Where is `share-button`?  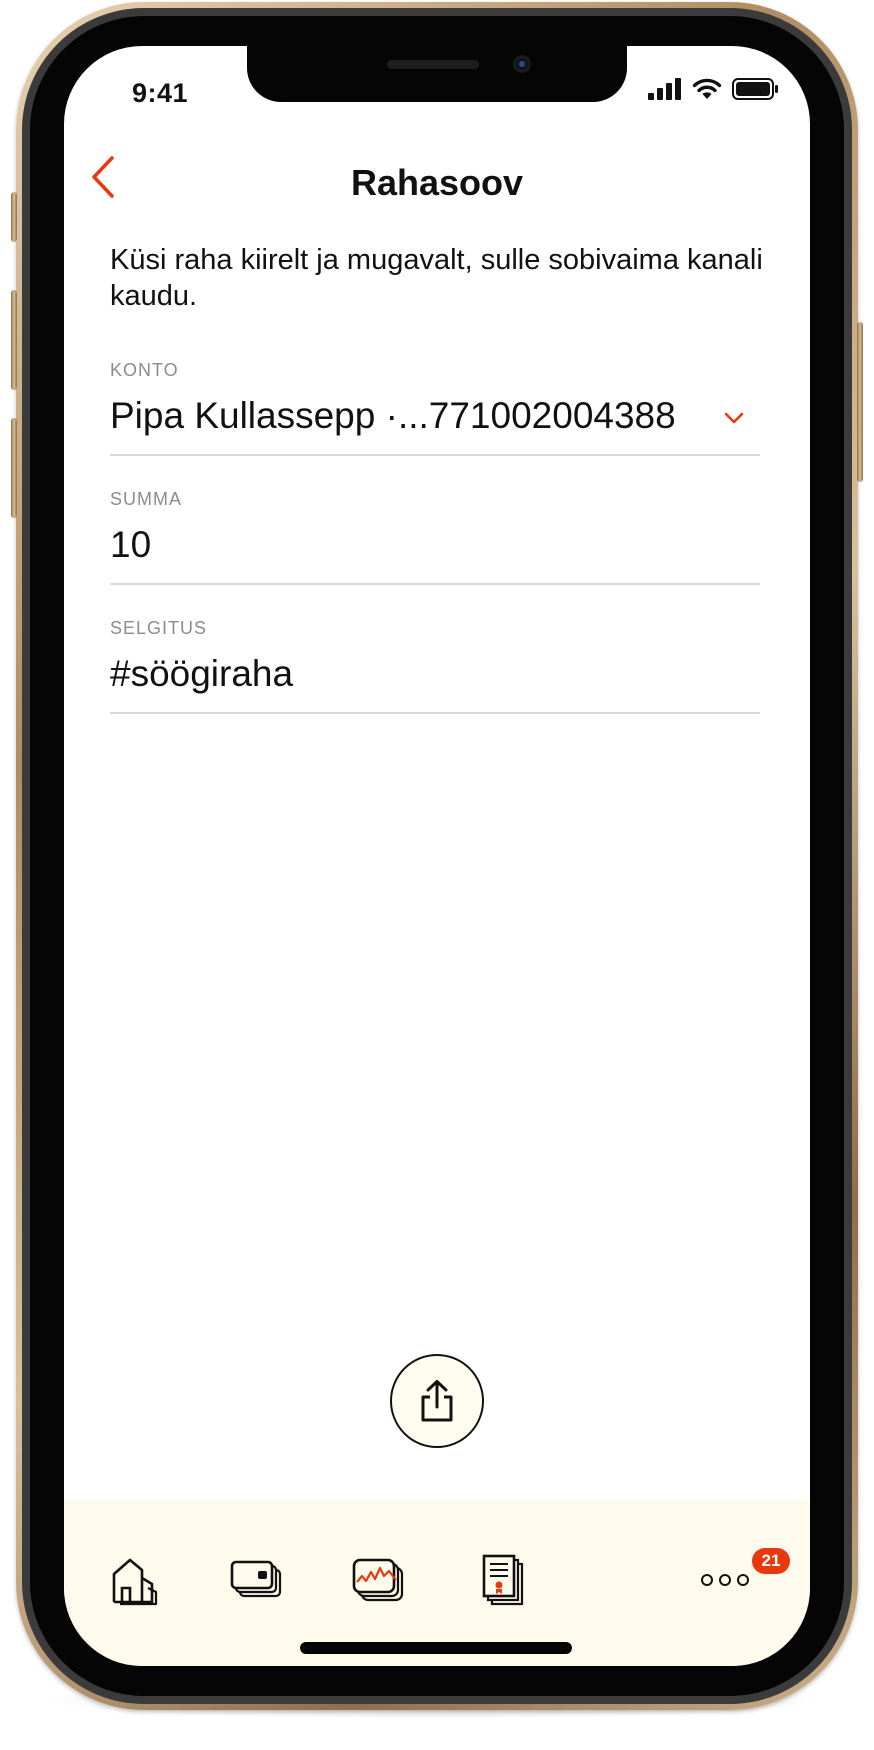 share-button is located at coordinates (437, 1401).